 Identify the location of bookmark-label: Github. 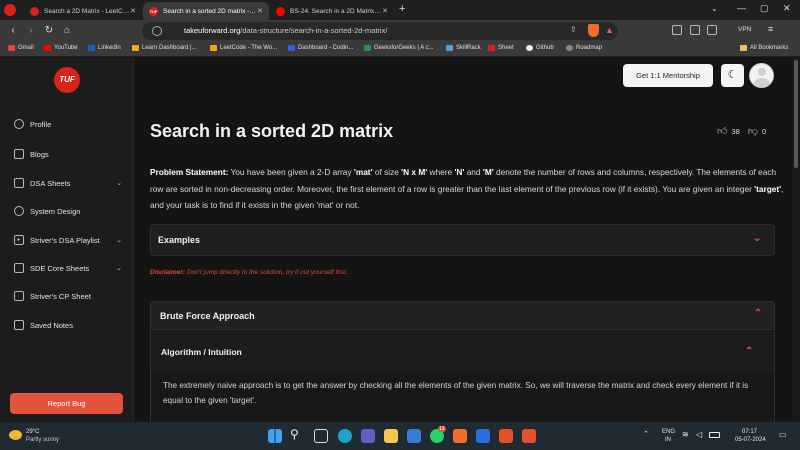
(545, 48).